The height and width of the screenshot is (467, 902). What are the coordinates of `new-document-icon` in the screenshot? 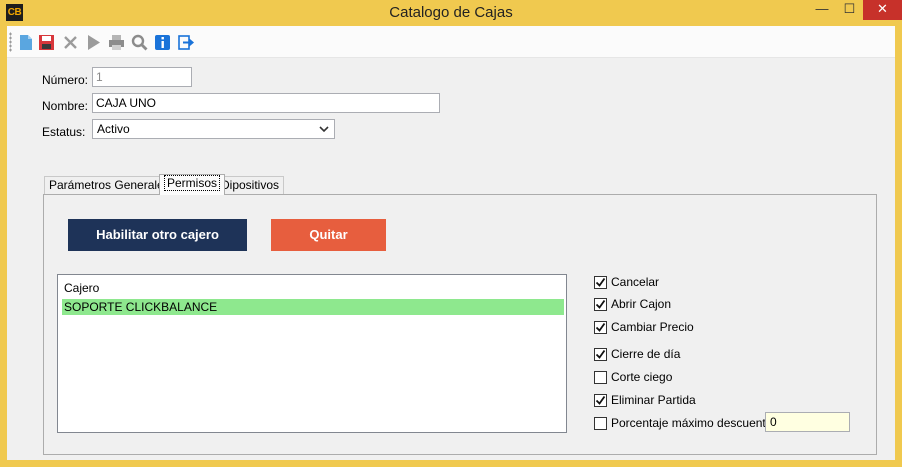 It's located at (25, 42).